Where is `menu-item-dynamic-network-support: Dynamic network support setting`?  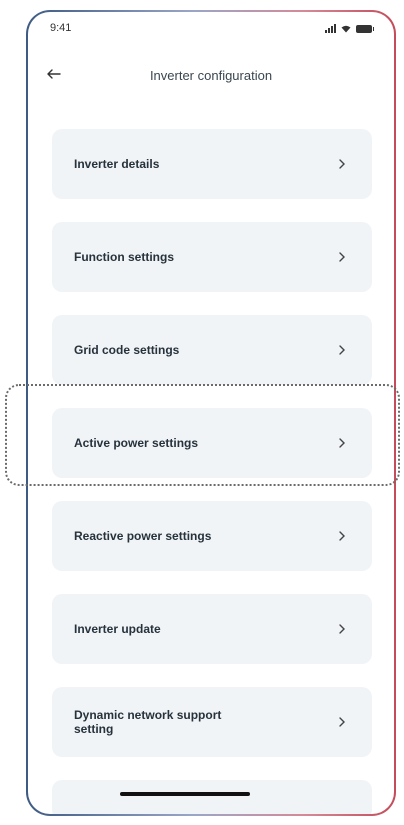 menu-item-dynamic-network-support: Dynamic network support setting is located at coordinates (212, 722).